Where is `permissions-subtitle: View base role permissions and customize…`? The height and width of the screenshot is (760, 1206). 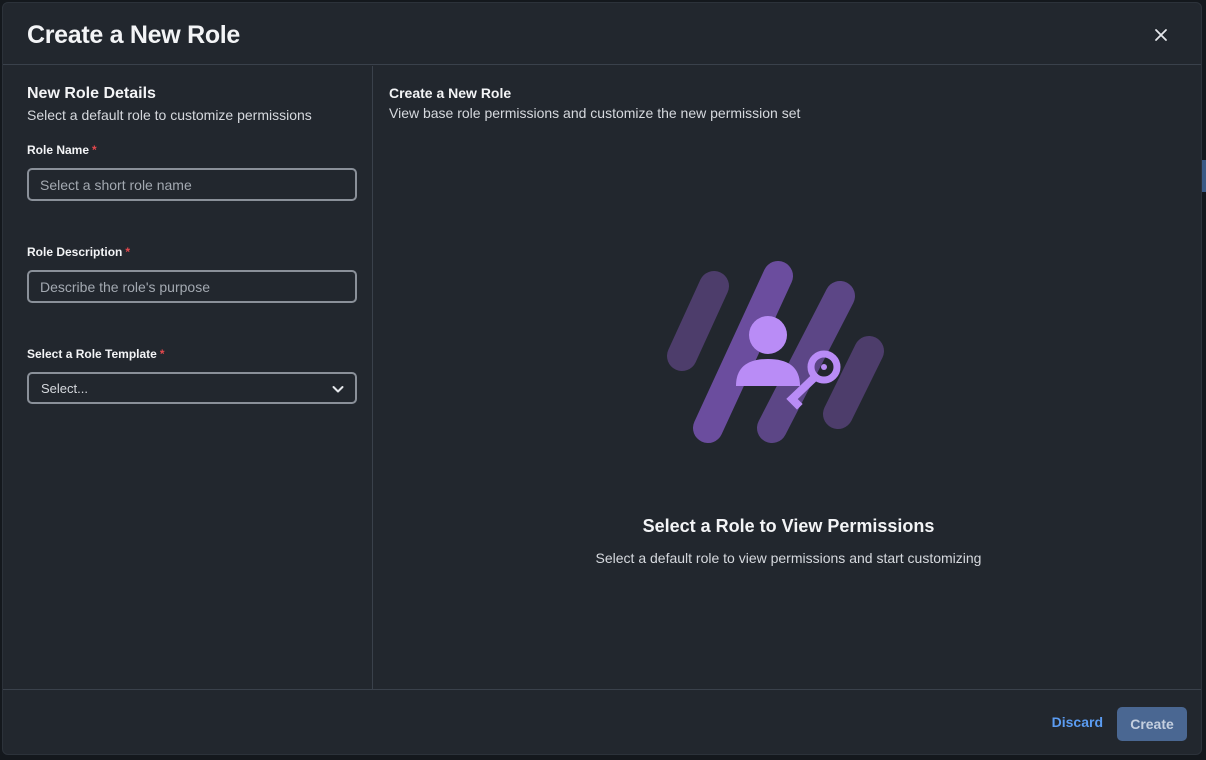
permissions-subtitle: View base role permissions and customize… is located at coordinates (595, 113).